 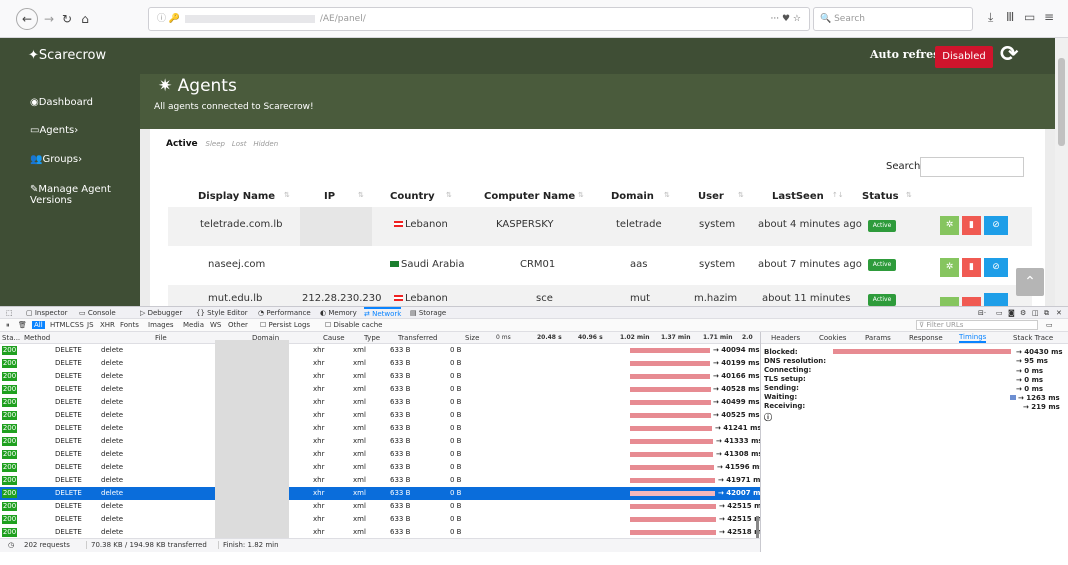 I want to click on network-scrollbar, so click(x=757, y=527).